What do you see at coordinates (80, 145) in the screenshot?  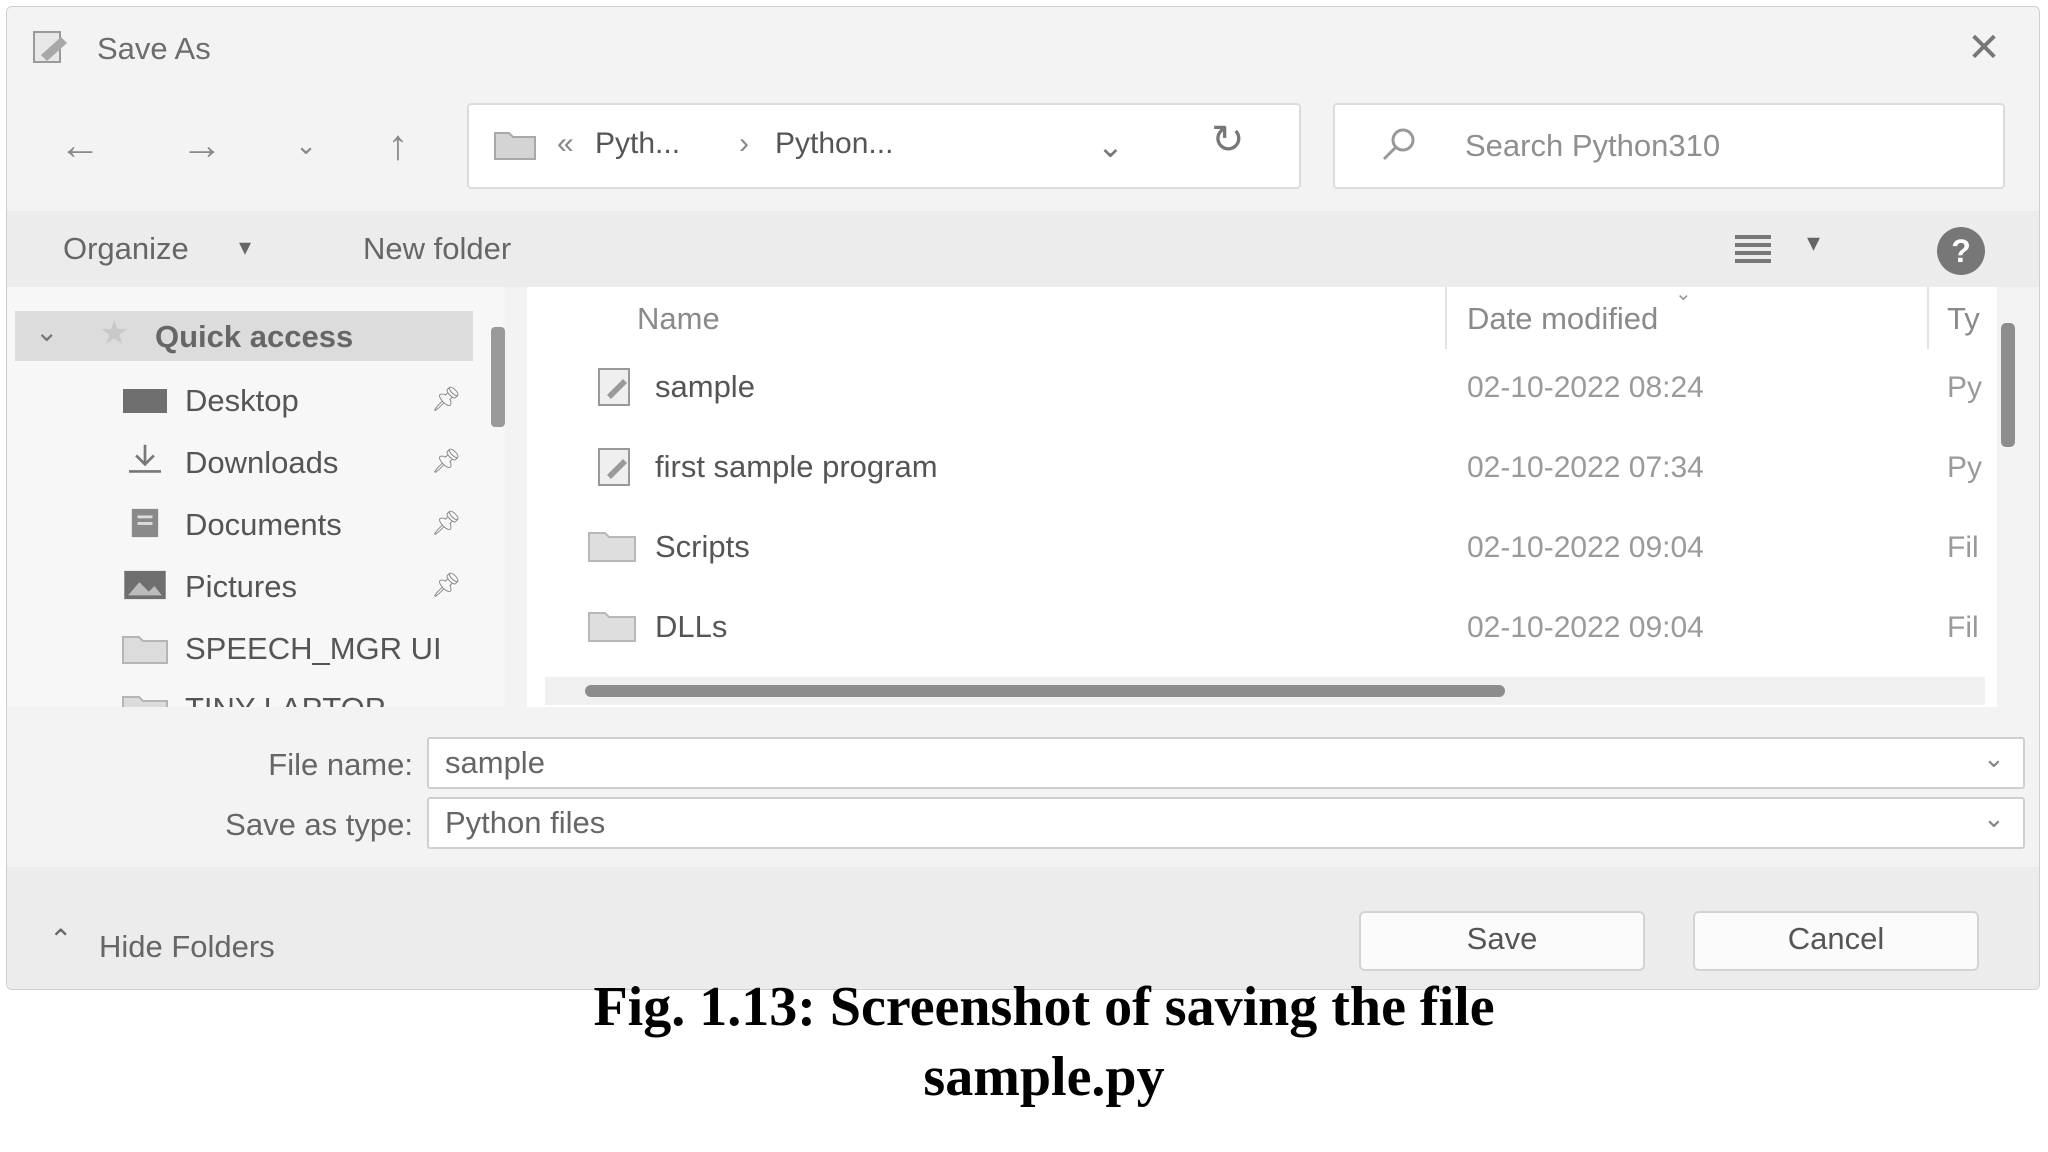 I see `back-button: ←` at bounding box center [80, 145].